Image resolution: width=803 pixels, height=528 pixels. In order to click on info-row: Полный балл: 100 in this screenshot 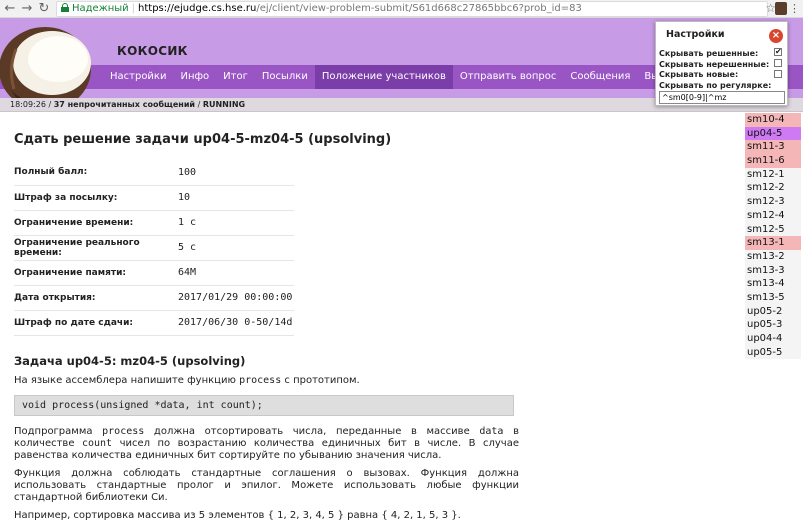, I will do `click(154, 173)`.